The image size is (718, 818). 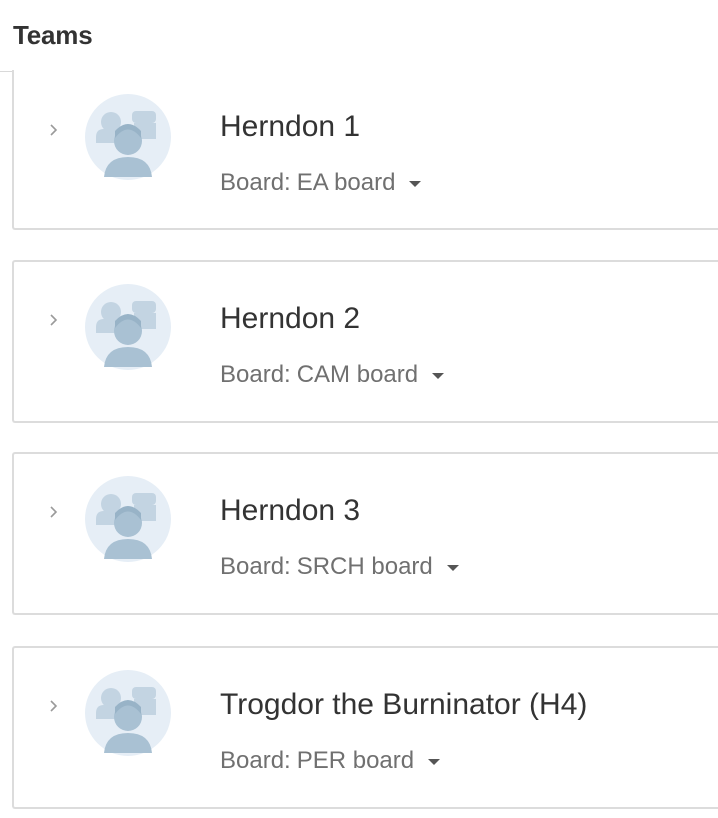 What do you see at coordinates (290, 127) in the screenshot?
I see `team-name: Herndon 1` at bounding box center [290, 127].